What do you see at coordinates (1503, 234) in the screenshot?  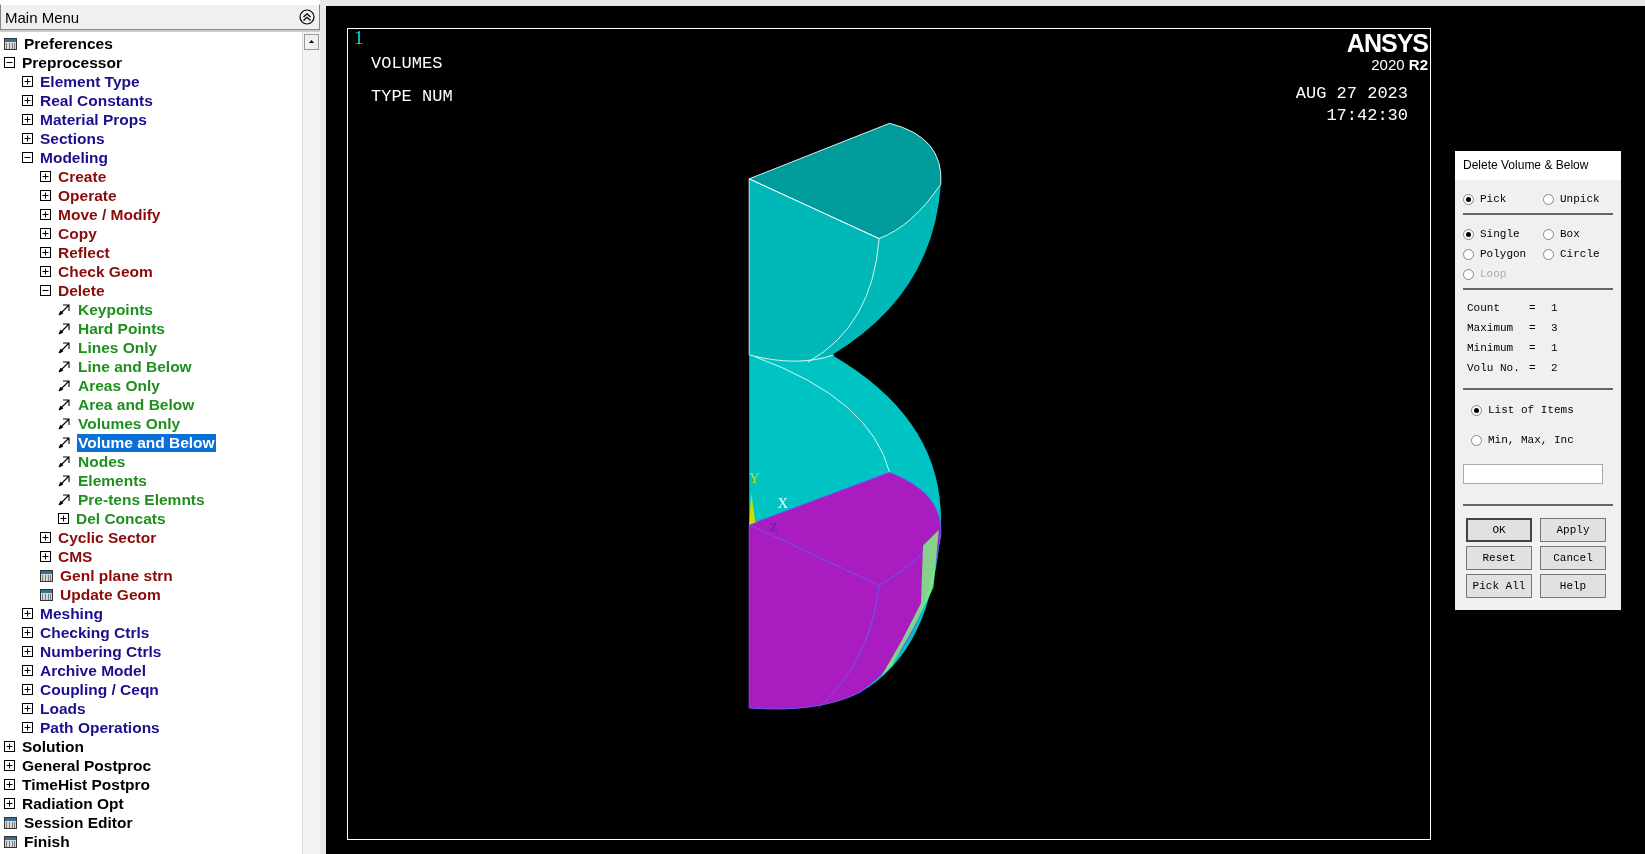 I see `radio-option: Single` at bounding box center [1503, 234].